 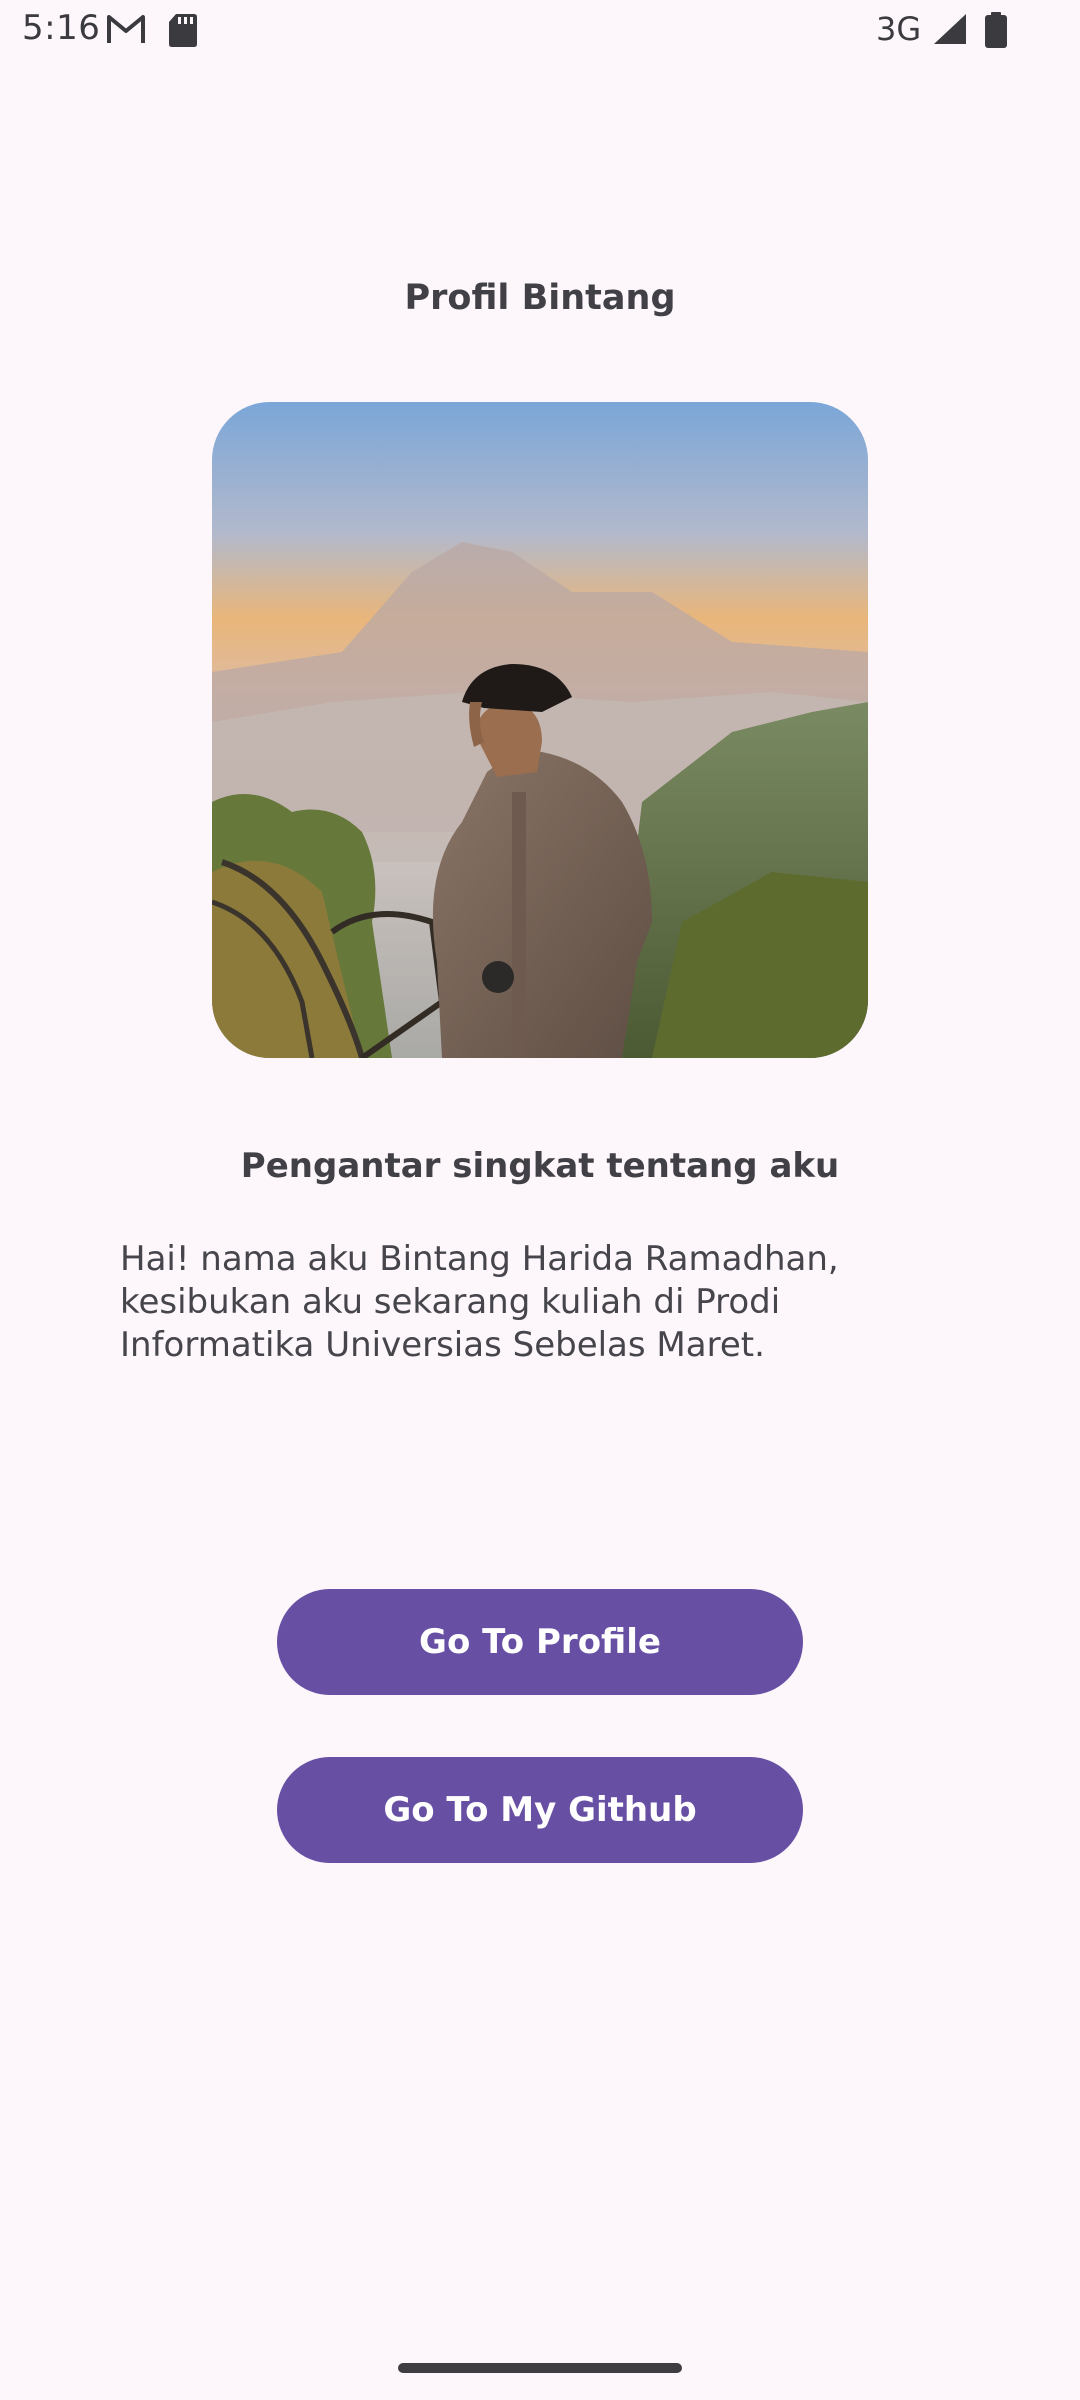 I want to click on page-title: Profil Bintang, so click(x=540, y=298).